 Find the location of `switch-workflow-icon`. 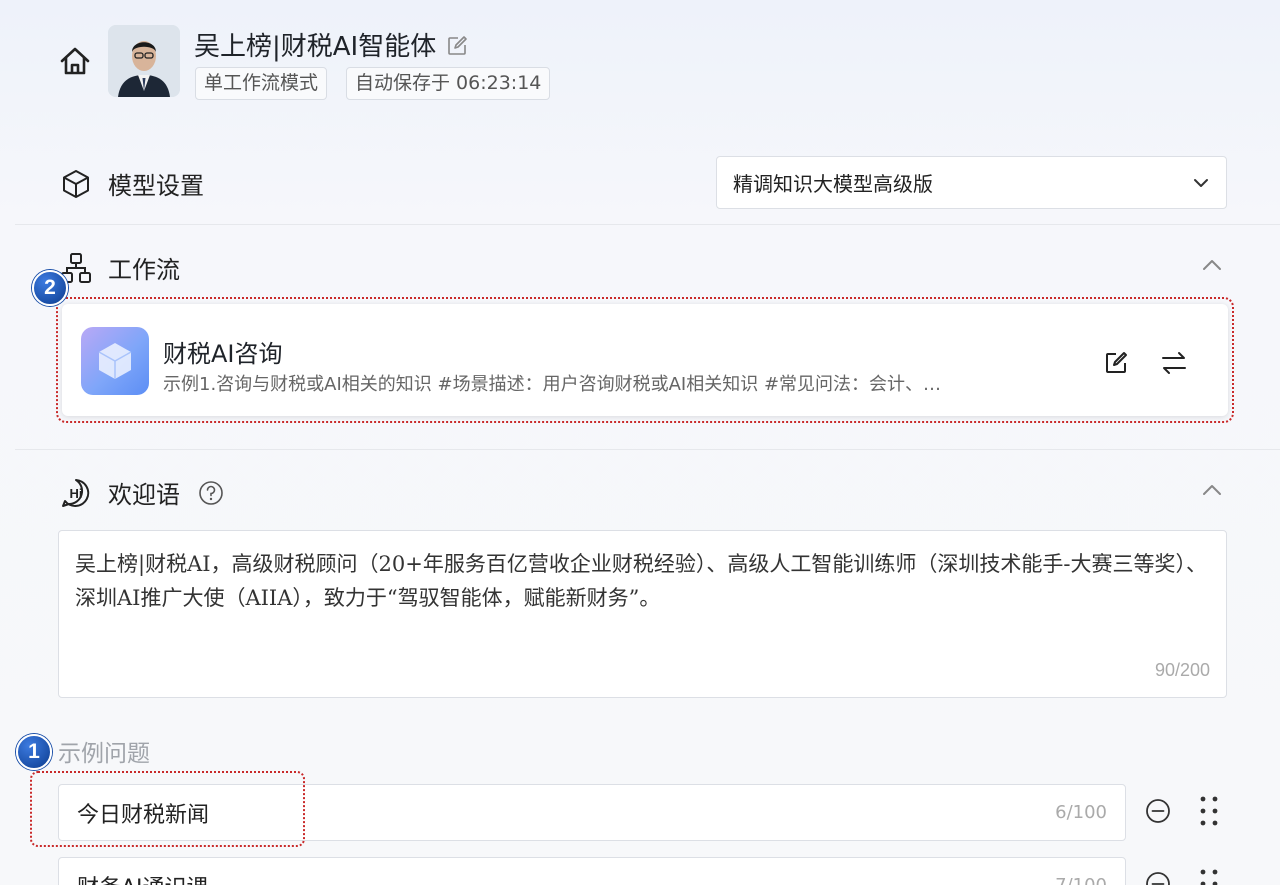

switch-workflow-icon is located at coordinates (1174, 365).